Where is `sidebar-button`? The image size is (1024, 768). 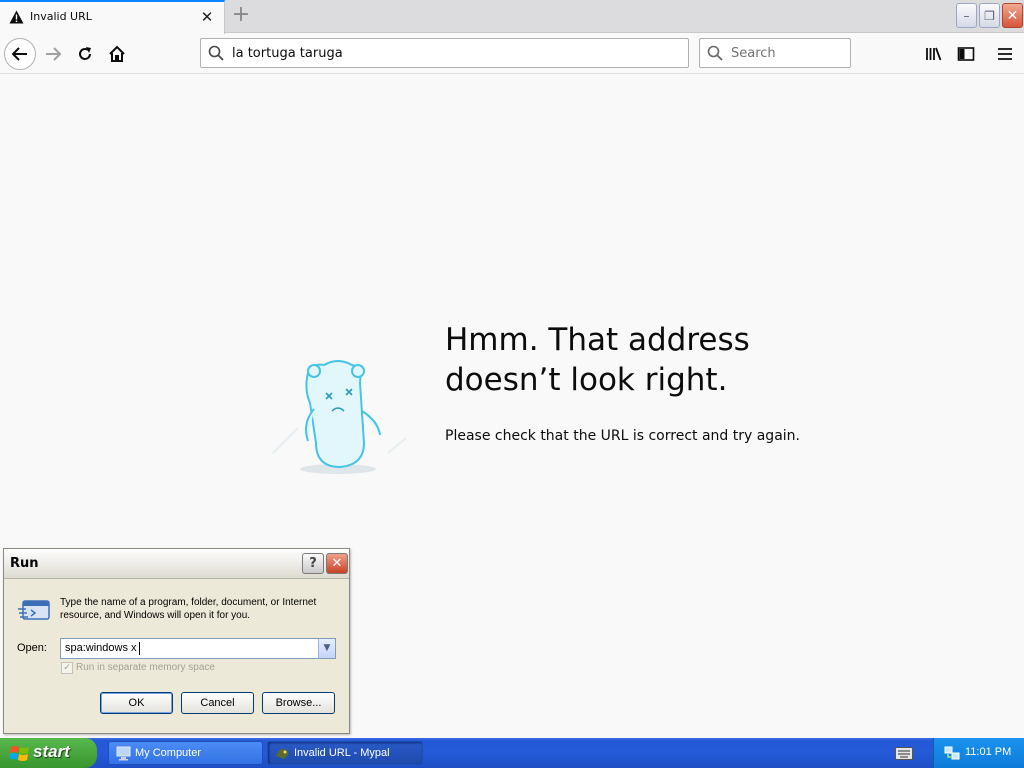 sidebar-button is located at coordinates (966, 54).